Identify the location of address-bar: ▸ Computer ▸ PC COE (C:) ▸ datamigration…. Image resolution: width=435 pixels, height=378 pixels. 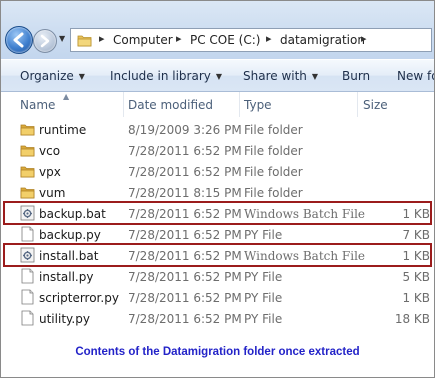
(251, 40).